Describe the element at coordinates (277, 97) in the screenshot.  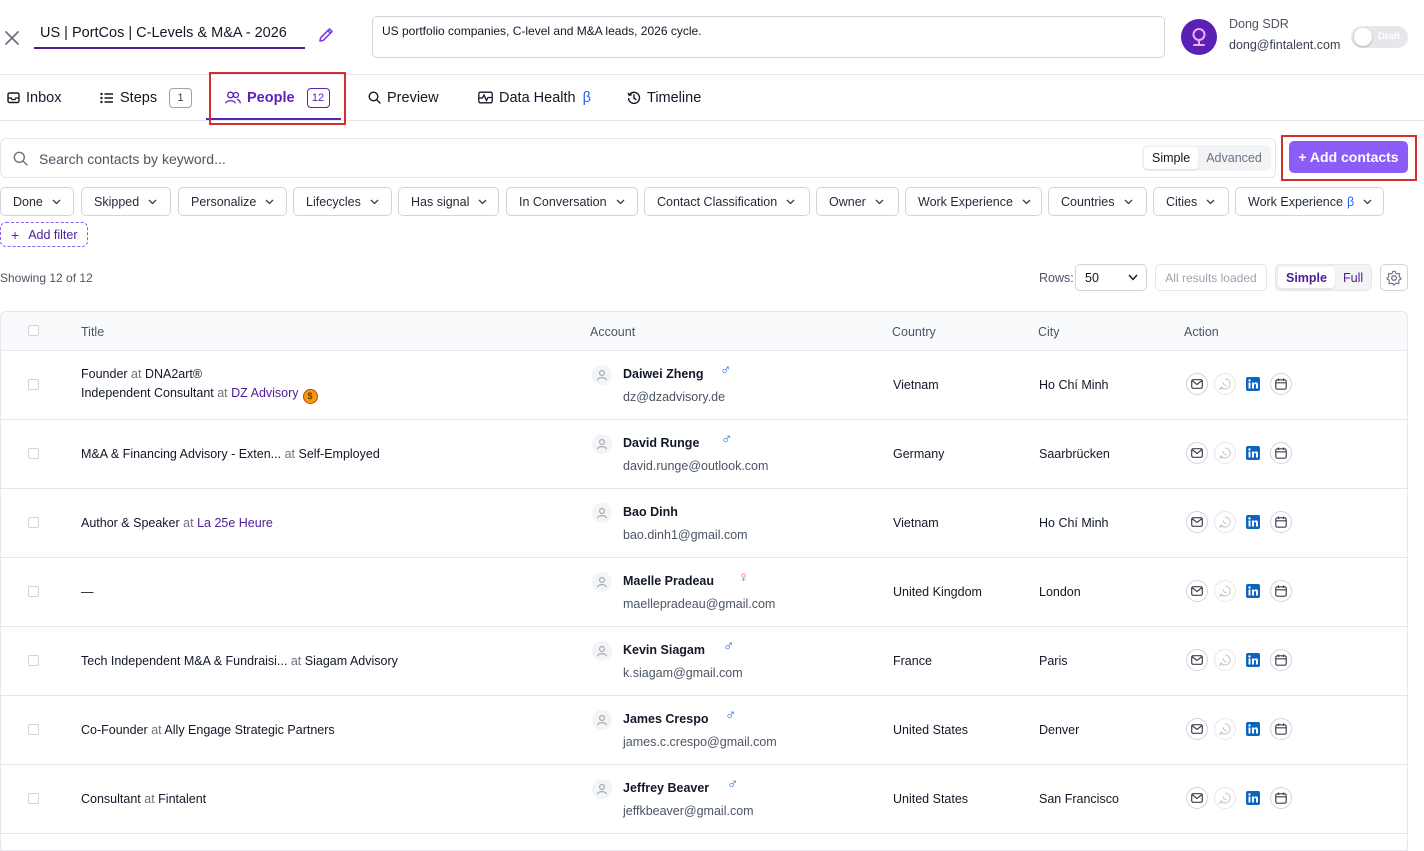
I see `tab-people: People 12` at that location.